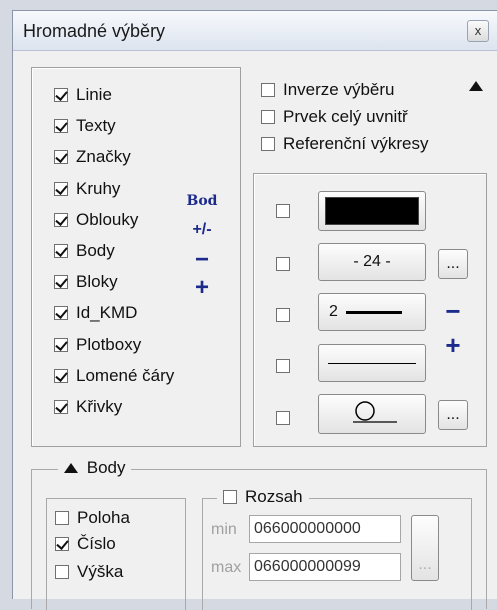 The image size is (497, 610). I want to click on thin-line-icon, so click(372, 363).